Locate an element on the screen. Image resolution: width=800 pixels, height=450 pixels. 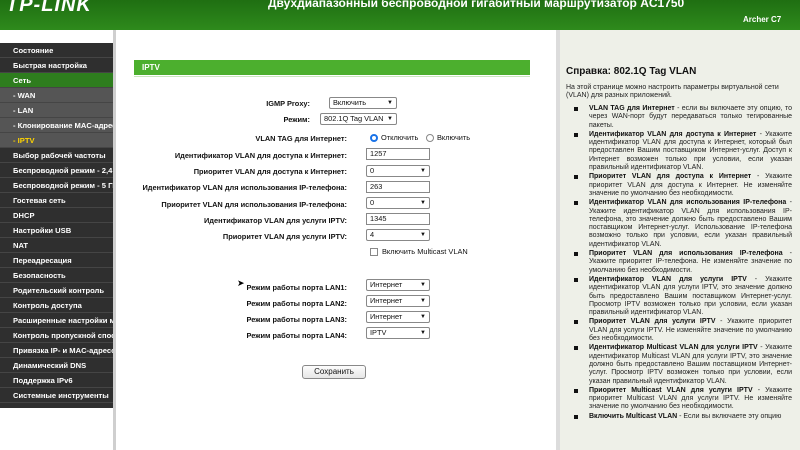
sidebar-item: DHCP is located at coordinates (56, 215).